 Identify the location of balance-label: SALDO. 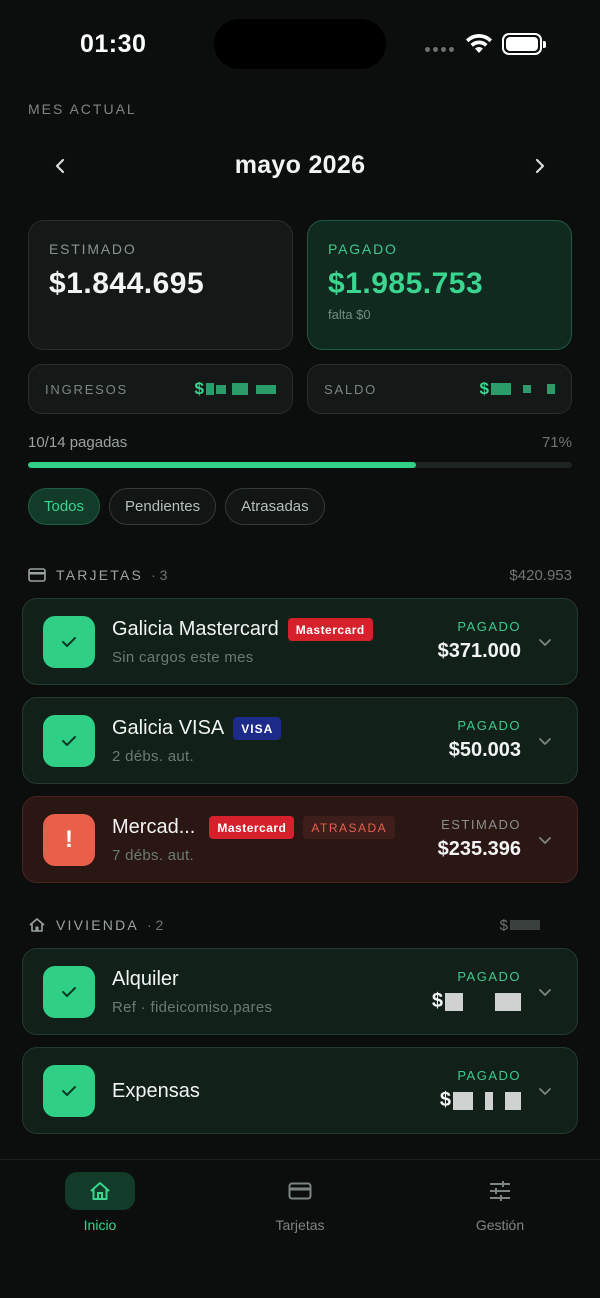
(351, 389).